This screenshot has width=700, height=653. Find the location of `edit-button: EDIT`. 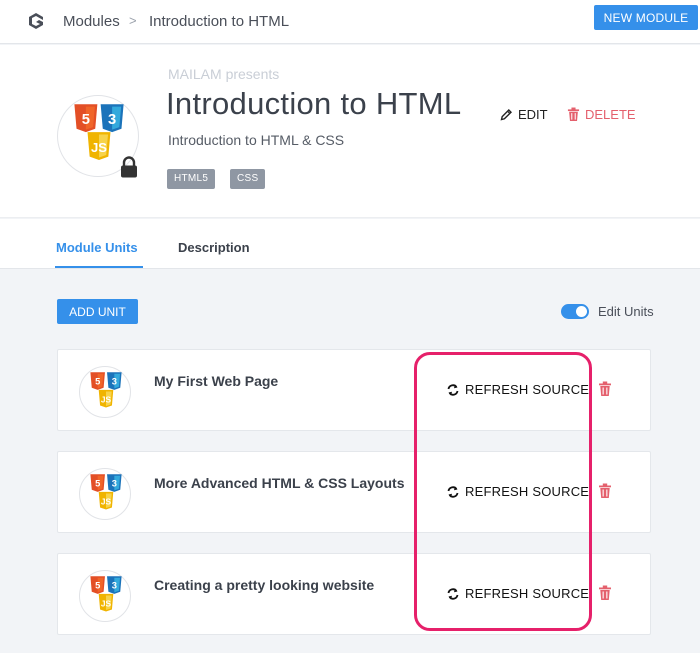

edit-button: EDIT is located at coordinates (524, 114).